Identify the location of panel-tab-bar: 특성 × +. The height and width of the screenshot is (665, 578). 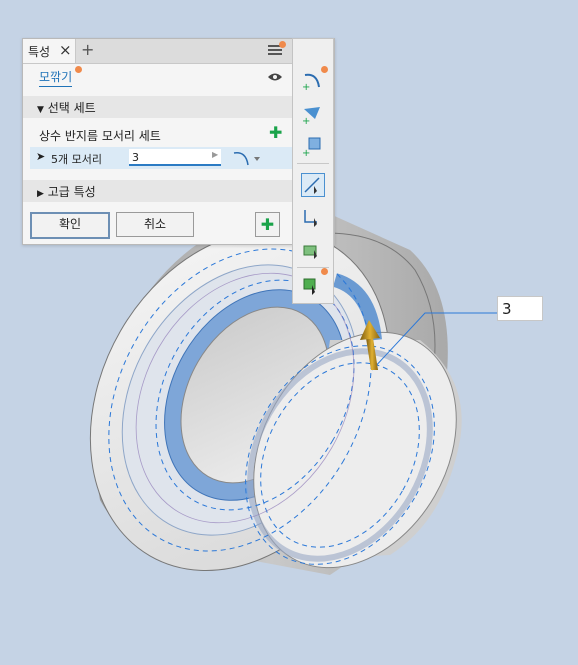
(178, 51).